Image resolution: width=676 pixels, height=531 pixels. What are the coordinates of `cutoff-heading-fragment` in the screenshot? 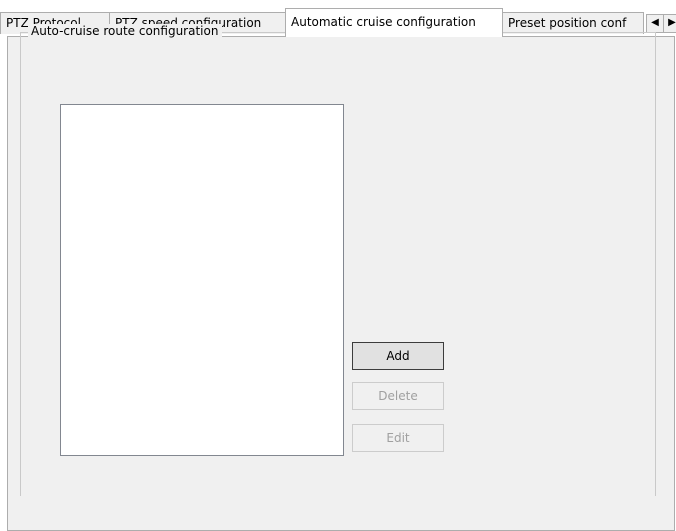 It's located at (470, 3).